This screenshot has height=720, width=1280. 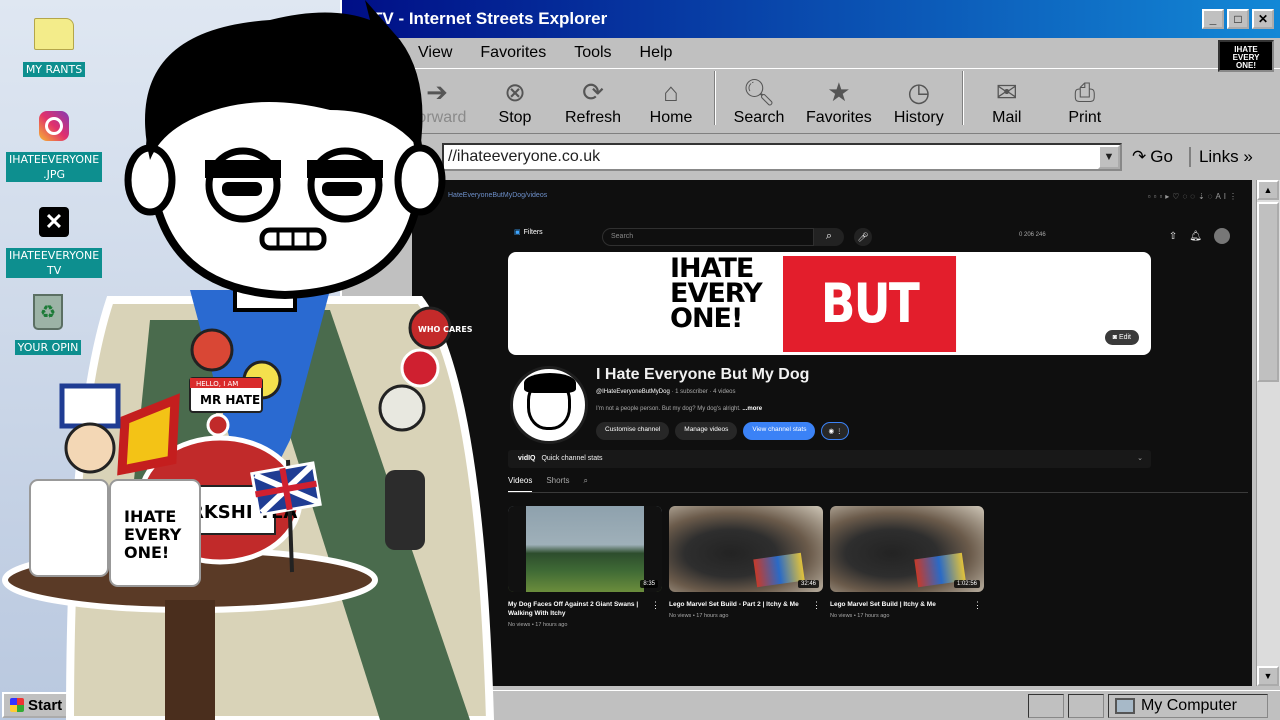 I want to click on tab-divider, so click(x=878, y=492).